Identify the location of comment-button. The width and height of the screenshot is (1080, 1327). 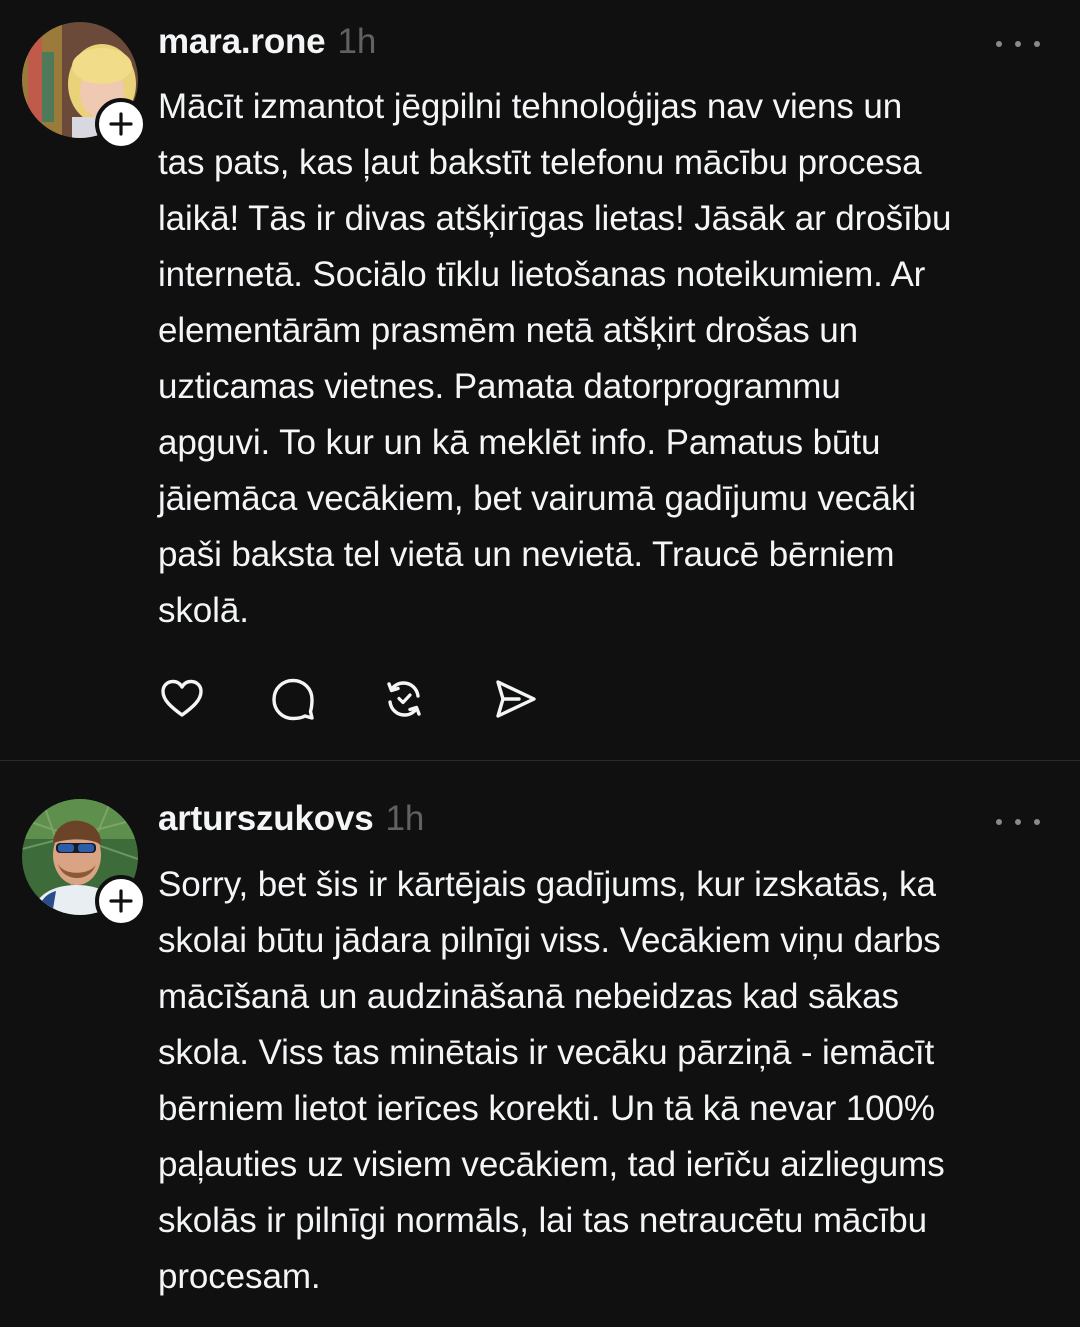
(293, 699).